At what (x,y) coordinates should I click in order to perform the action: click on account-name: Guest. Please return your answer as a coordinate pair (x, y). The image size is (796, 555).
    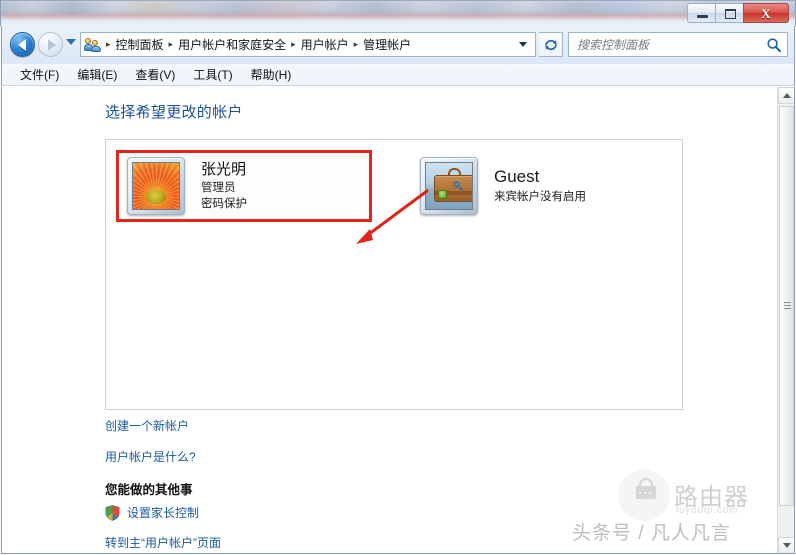
    Looking at the image, I should click on (517, 177).